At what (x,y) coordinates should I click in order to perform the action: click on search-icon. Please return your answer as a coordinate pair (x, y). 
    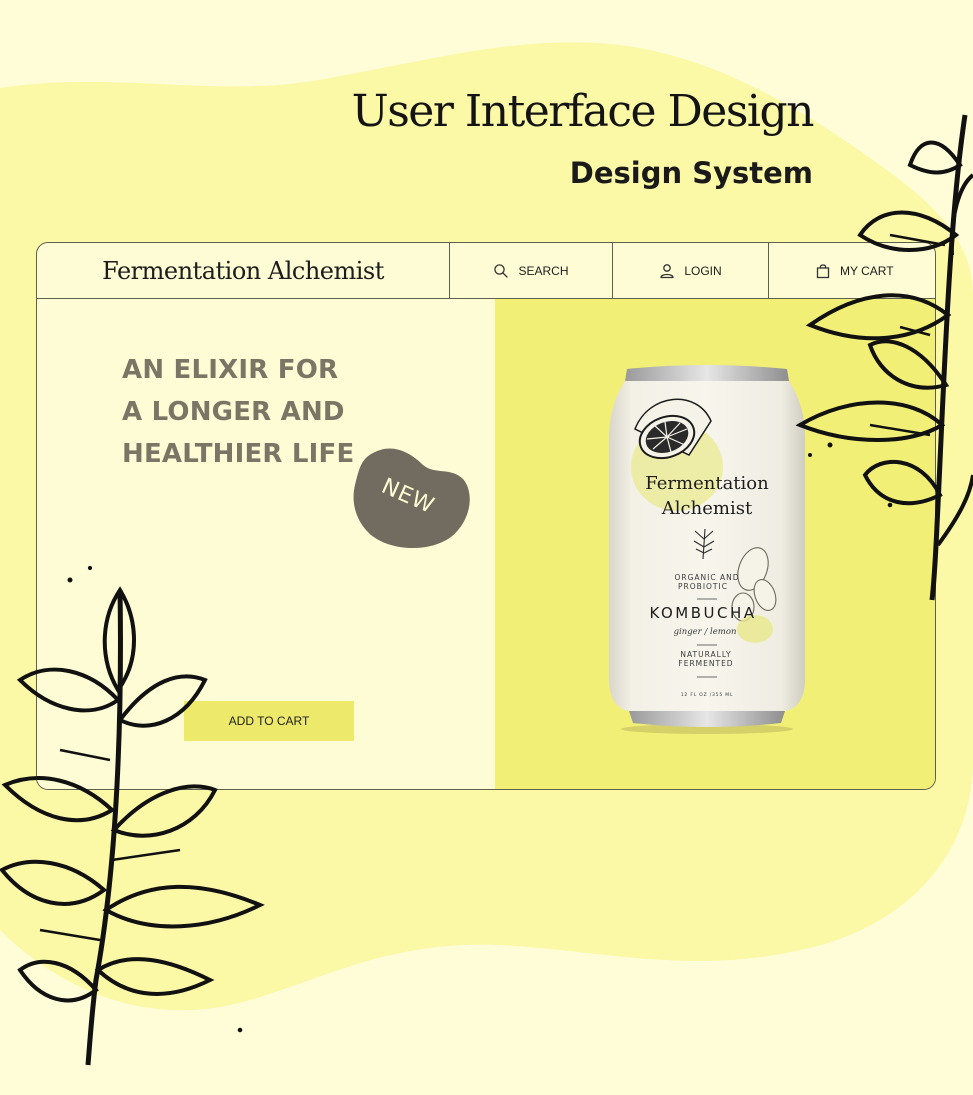
    Looking at the image, I should click on (501, 270).